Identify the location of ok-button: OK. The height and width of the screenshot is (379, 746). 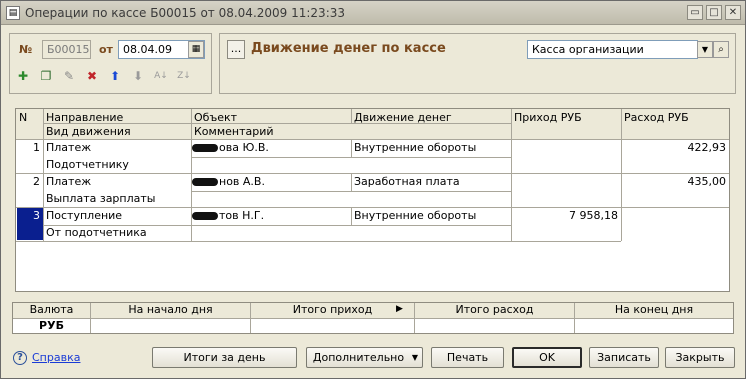
(547, 357).